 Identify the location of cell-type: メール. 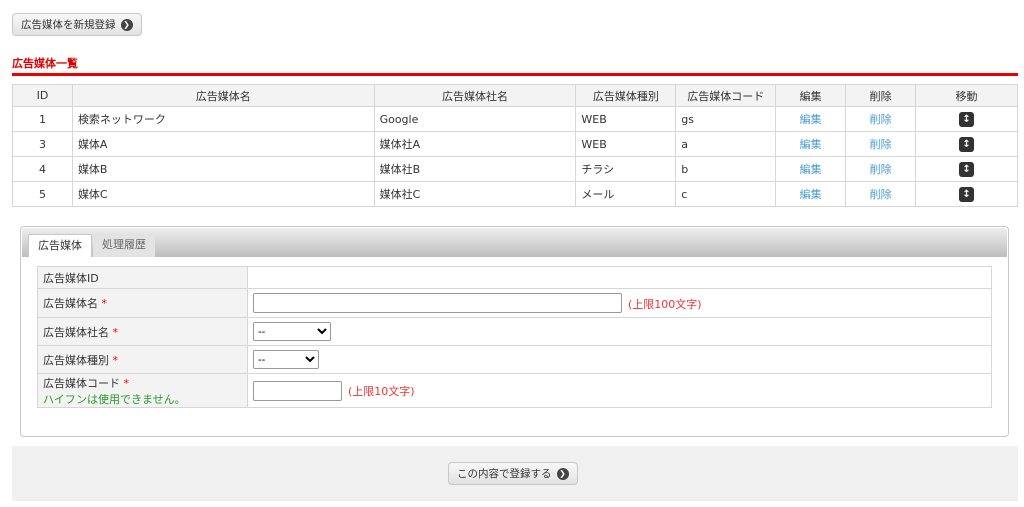
(626, 194).